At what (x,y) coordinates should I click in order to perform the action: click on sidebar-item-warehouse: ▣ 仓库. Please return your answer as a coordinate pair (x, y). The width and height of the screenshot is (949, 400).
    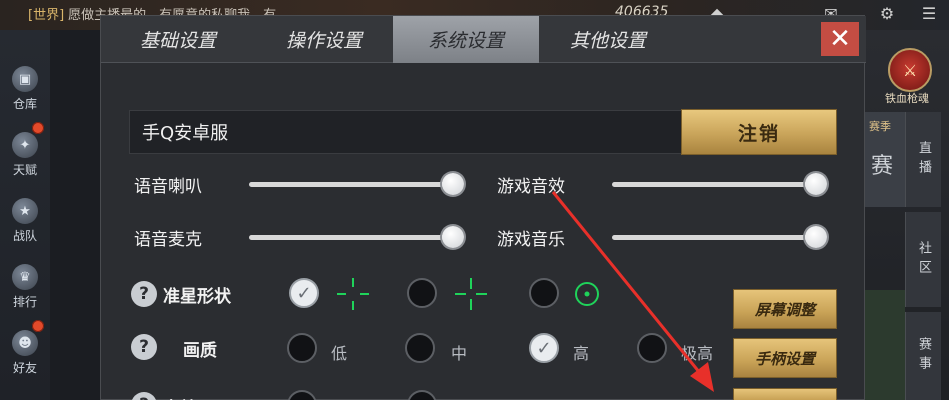
    Looking at the image, I should click on (25, 81).